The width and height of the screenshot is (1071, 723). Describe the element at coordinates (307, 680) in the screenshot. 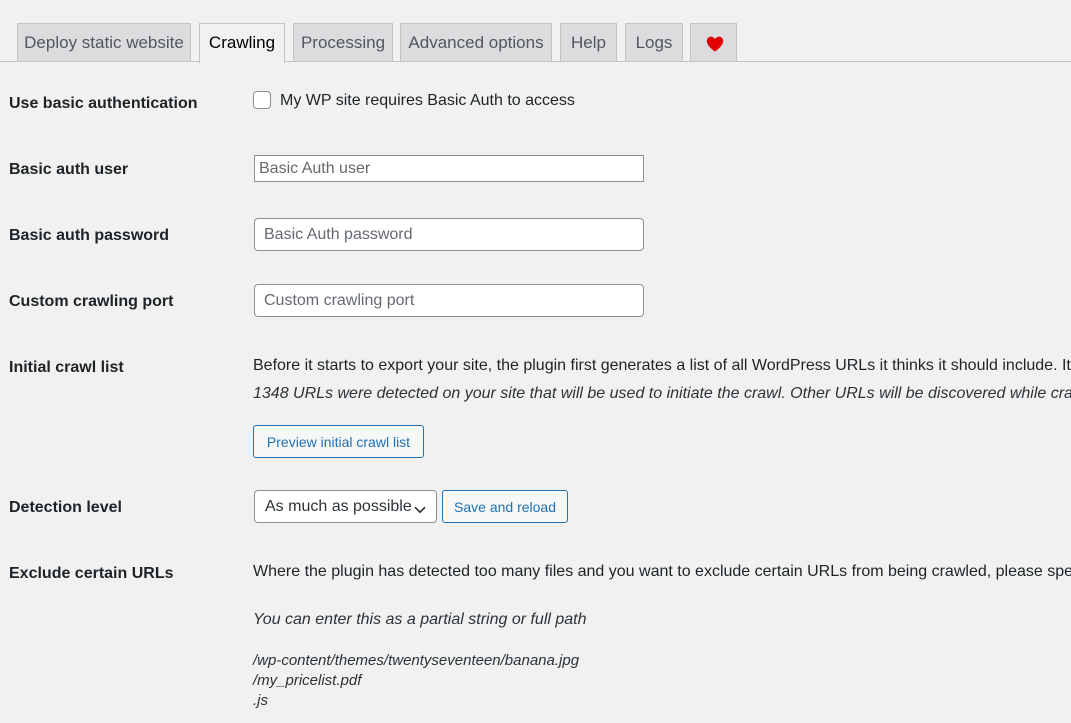

I see `exclude-example-item: /my_pricelist.pdf` at that location.